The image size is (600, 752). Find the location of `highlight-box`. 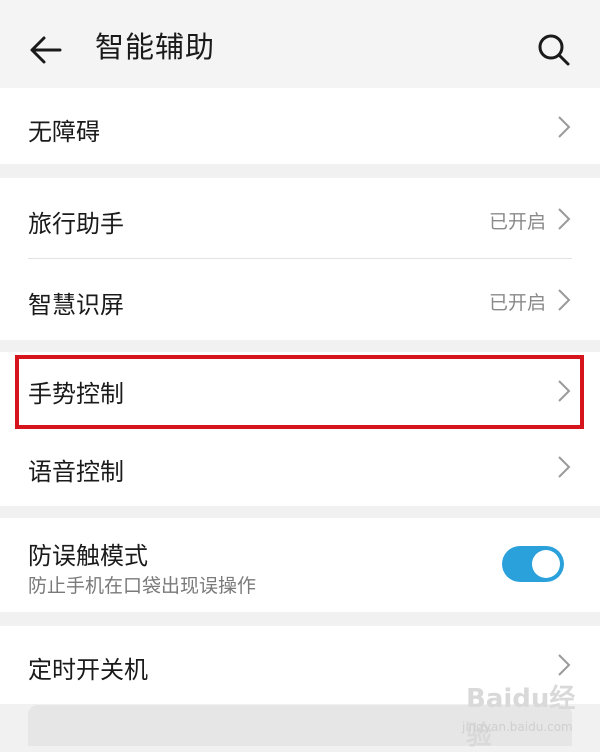

highlight-box is located at coordinates (299, 392).